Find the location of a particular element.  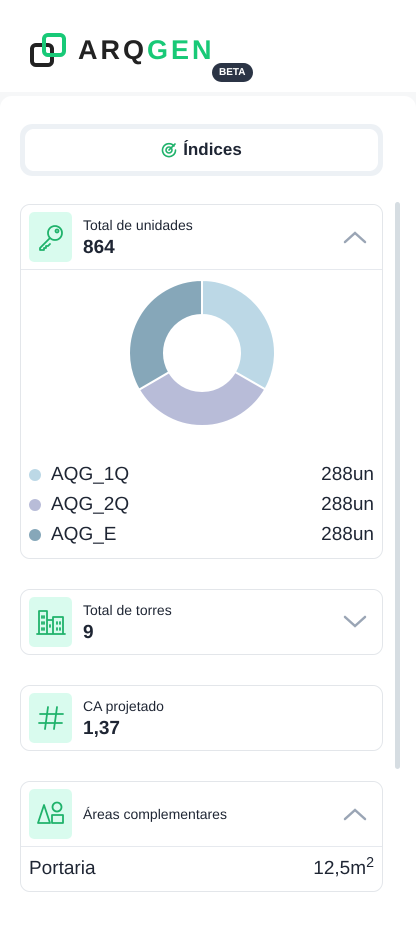

hash-icon is located at coordinates (50, 718).